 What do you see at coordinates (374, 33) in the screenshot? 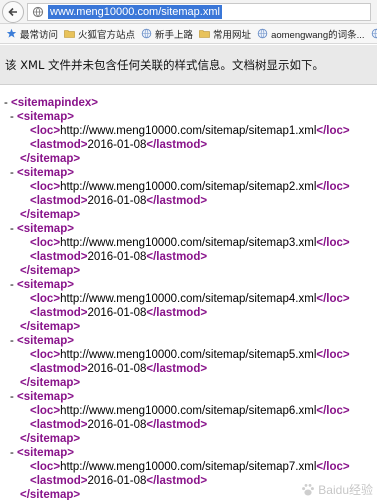
I see `bookmark-item: Create your Goo` at bounding box center [374, 33].